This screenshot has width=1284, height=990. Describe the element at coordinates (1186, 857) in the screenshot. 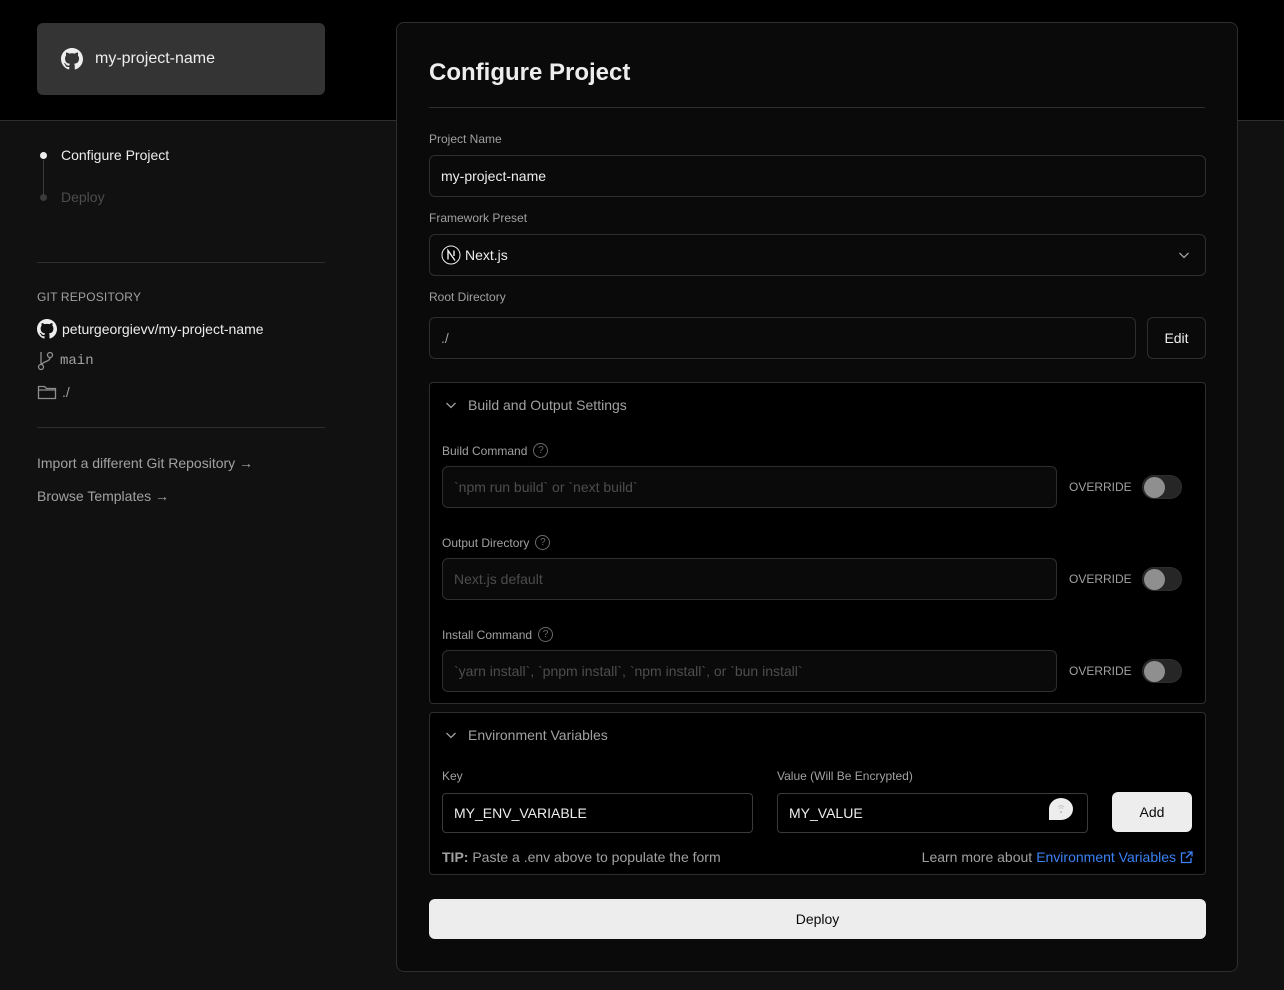

I see `external-link-icon` at that location.